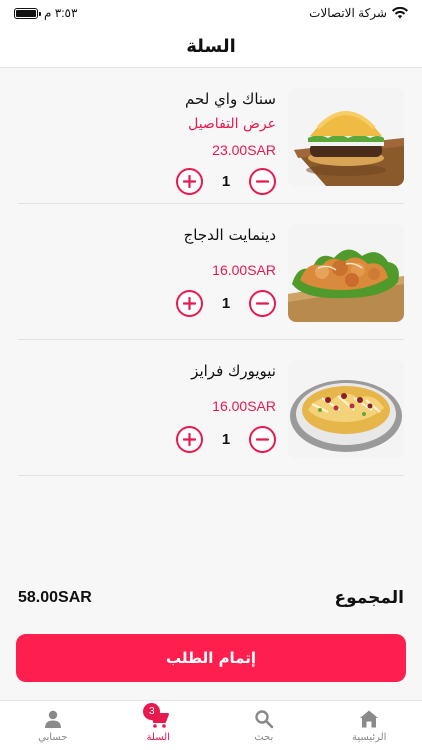 The width and height of the screenshot is (422, 750). What do you see at coordinates (211, 47) in the screenshot?
I see `page-title: السلة` at bounding box center [211, 47].